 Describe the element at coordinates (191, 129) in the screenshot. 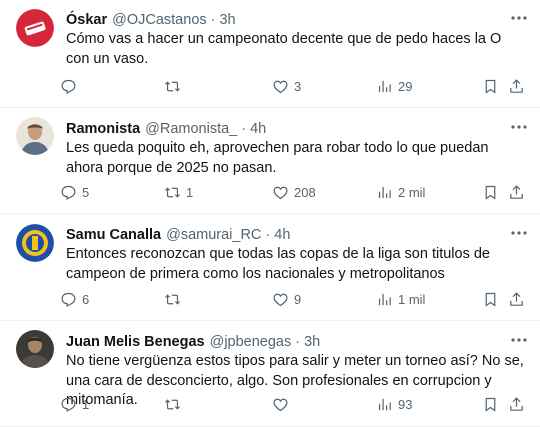

I see `author-handle: @Ramonista_` at that location.